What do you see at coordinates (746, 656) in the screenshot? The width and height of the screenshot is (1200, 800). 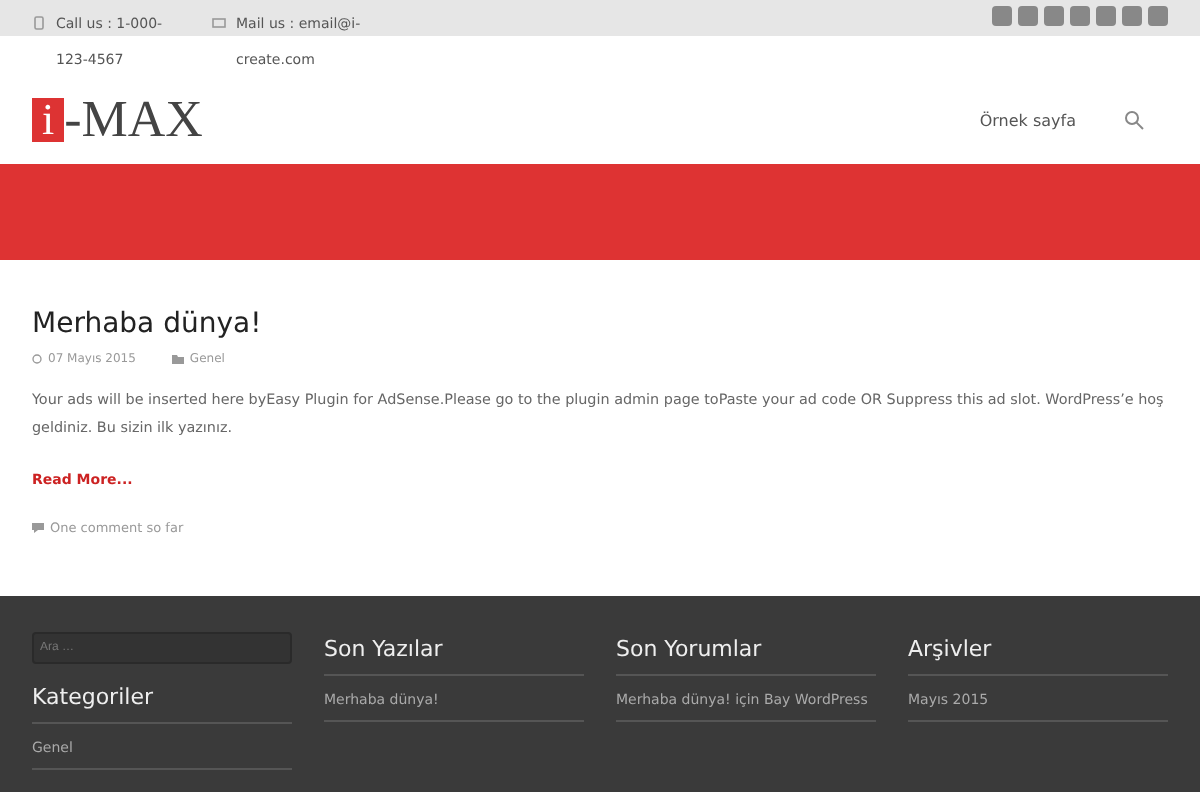 I see `widget-title: Son Yorumlar` at bounding box center [746, 656].